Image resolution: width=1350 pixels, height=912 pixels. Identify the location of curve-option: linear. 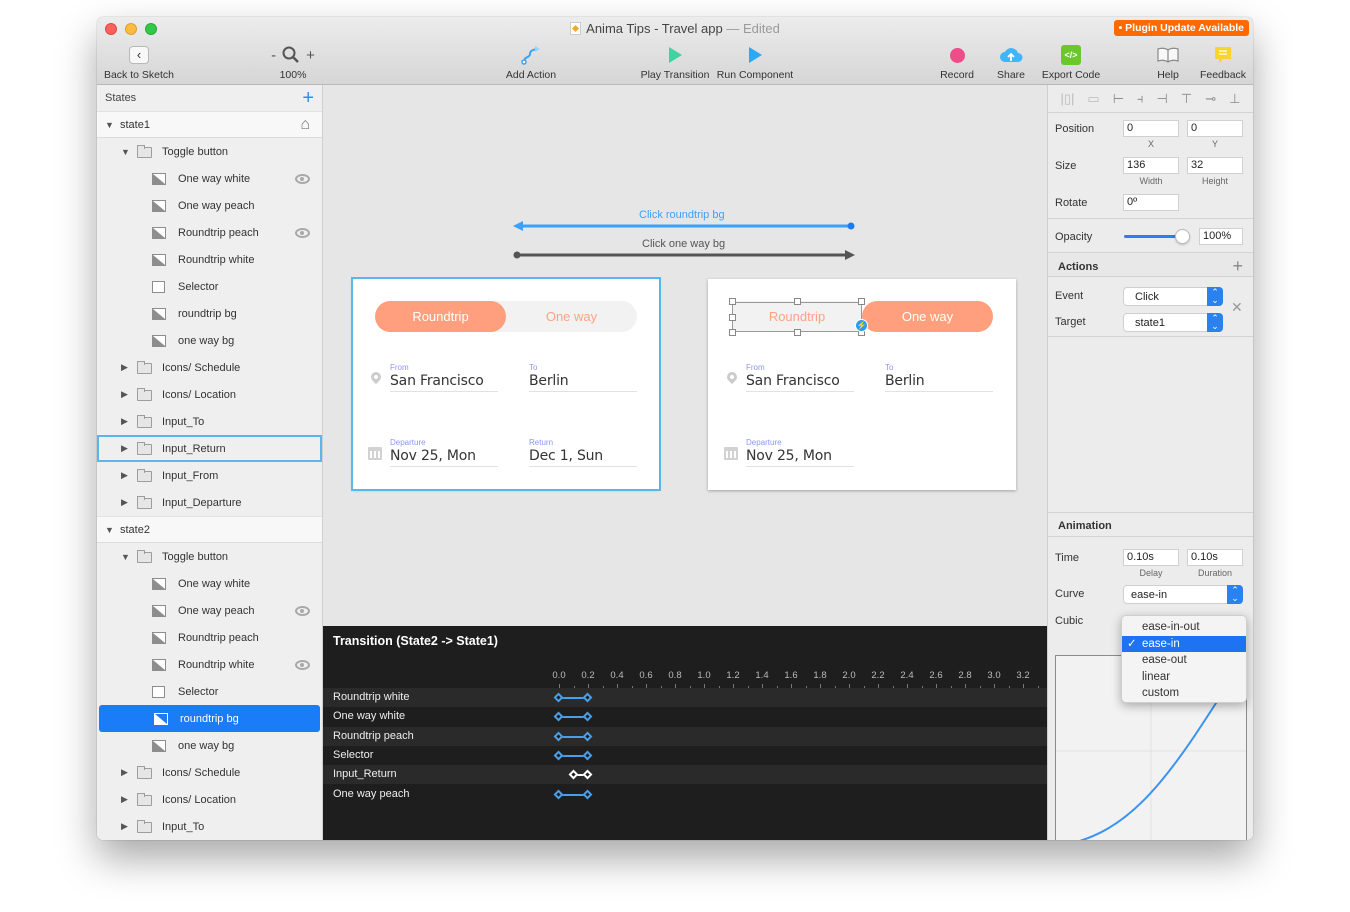
(1184, 677).